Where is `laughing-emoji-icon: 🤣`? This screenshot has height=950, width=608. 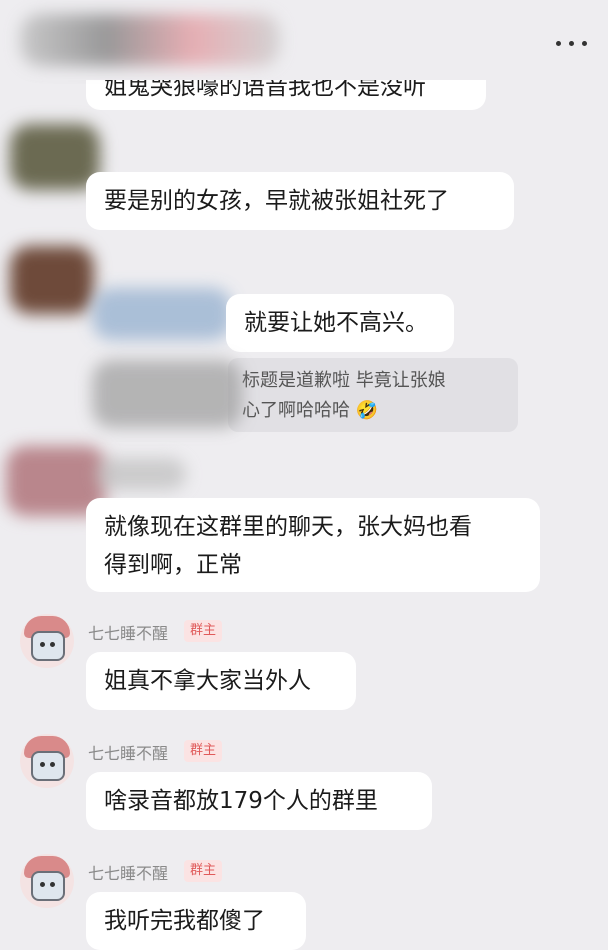 laughing-emoji-icon: 🤣 is located at coordinates (367, 410).